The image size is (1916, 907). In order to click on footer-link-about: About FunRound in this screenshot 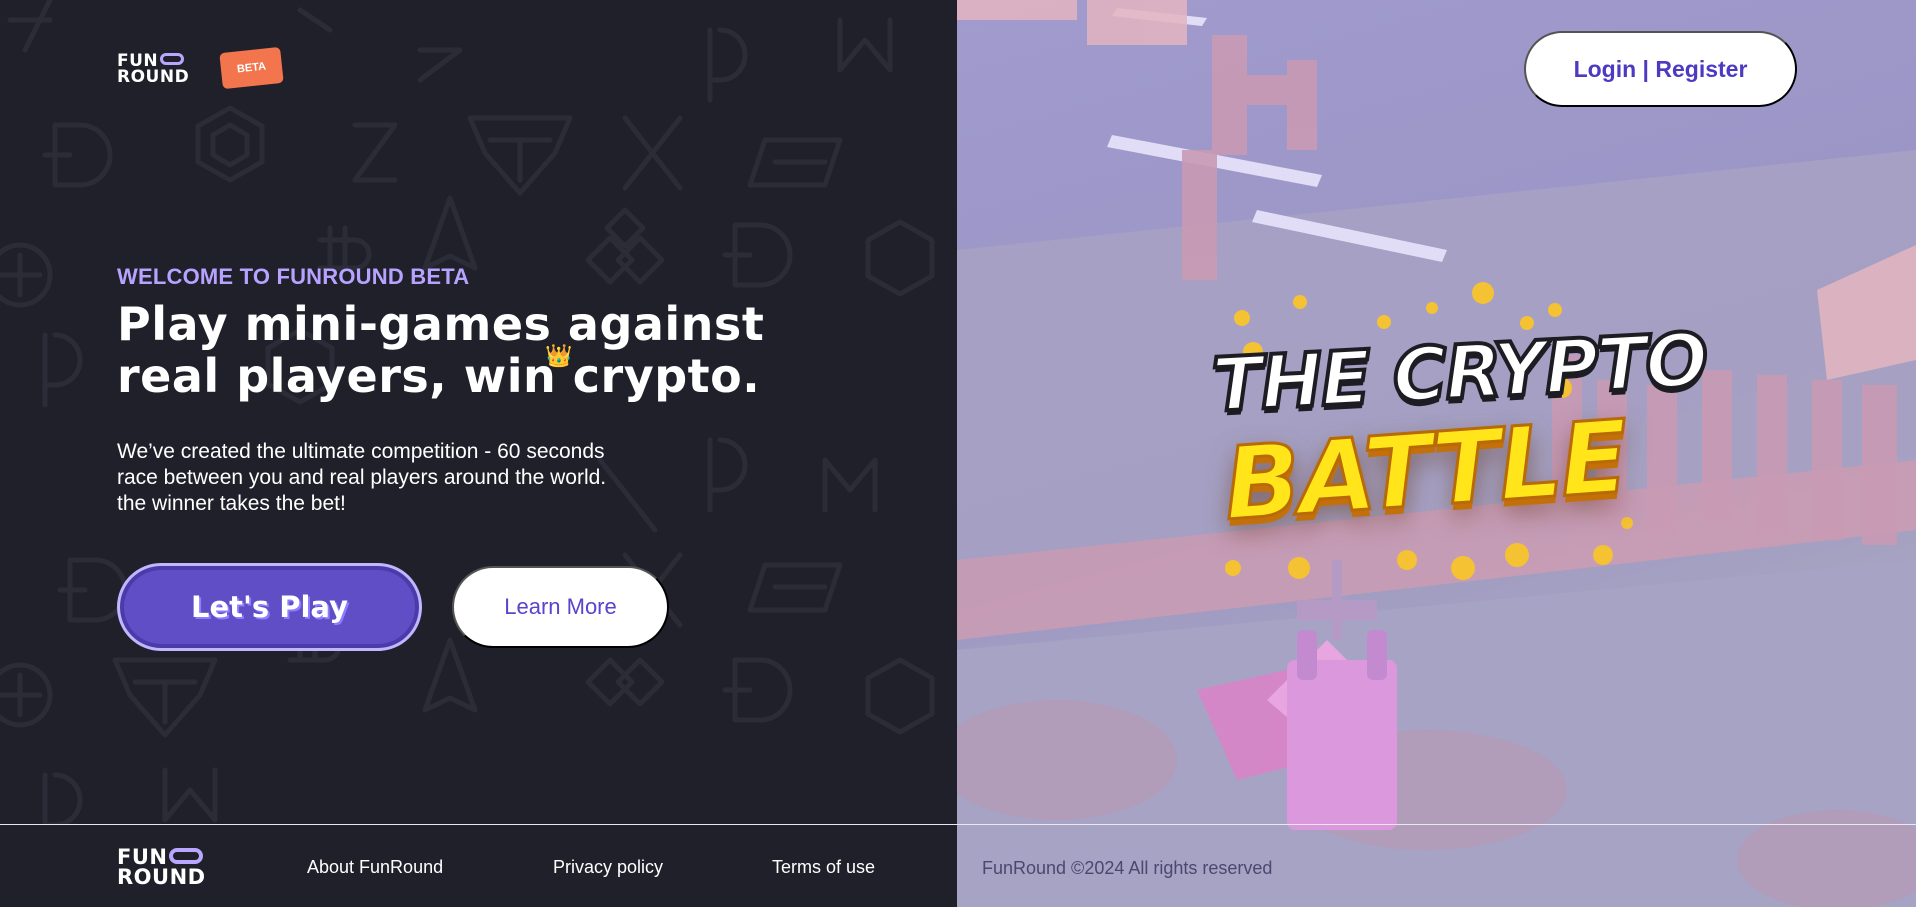, I will do `click(375, 867)`.